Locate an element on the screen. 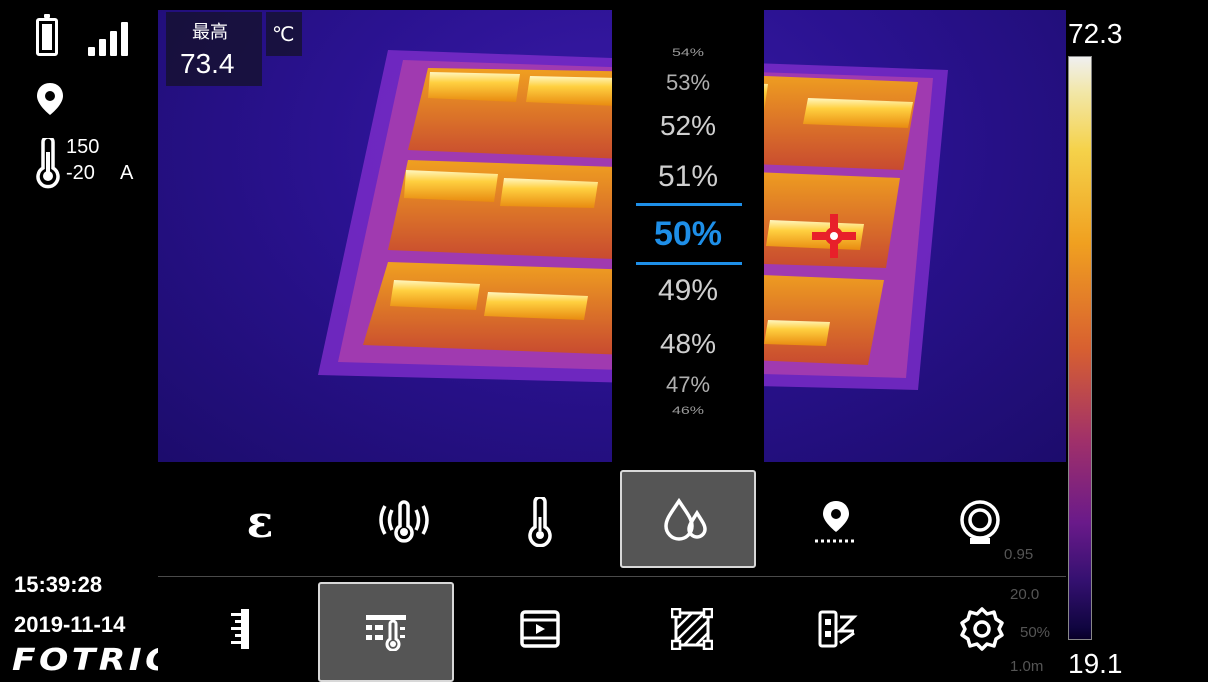  humidity-drops-icon is located at coordinates (685, 519).